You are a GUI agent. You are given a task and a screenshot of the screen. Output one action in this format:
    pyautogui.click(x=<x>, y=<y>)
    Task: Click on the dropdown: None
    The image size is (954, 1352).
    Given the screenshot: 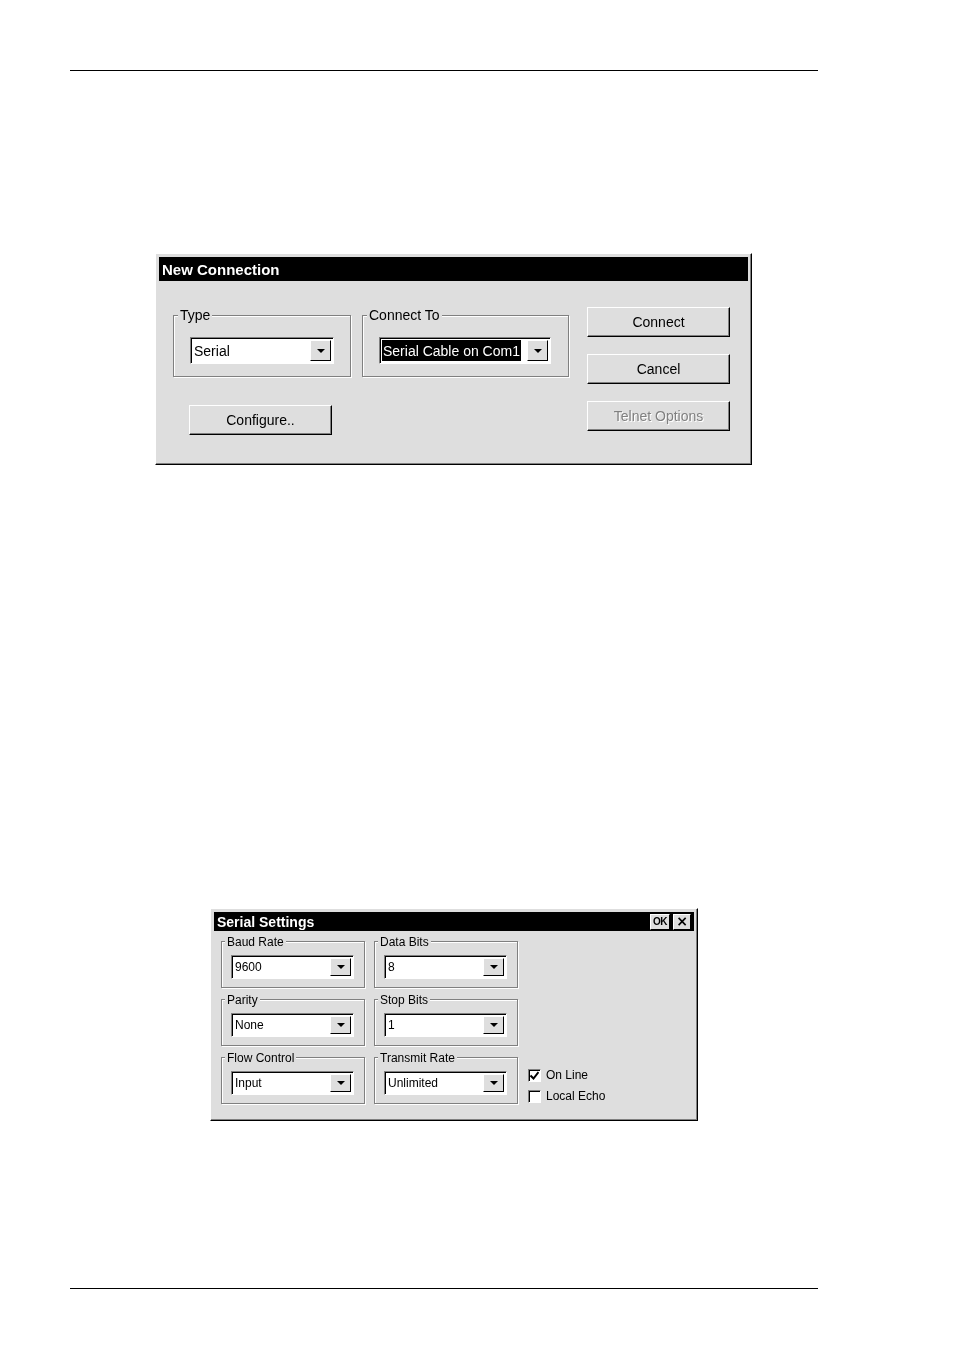 What is the action you would take?
    pyautogui.click(x=292, y=1025)
    